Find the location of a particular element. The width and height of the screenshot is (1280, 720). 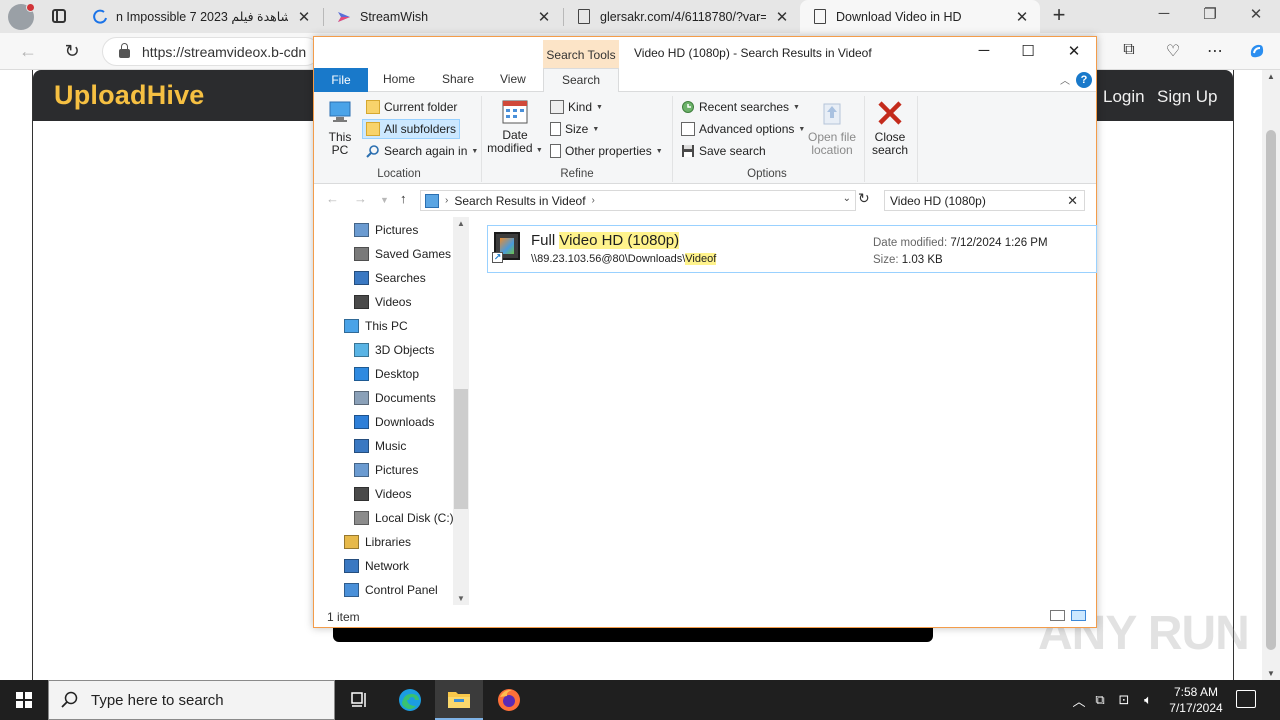

tab-groups-icon: ⧉ is located at coordinates (1129, 52).